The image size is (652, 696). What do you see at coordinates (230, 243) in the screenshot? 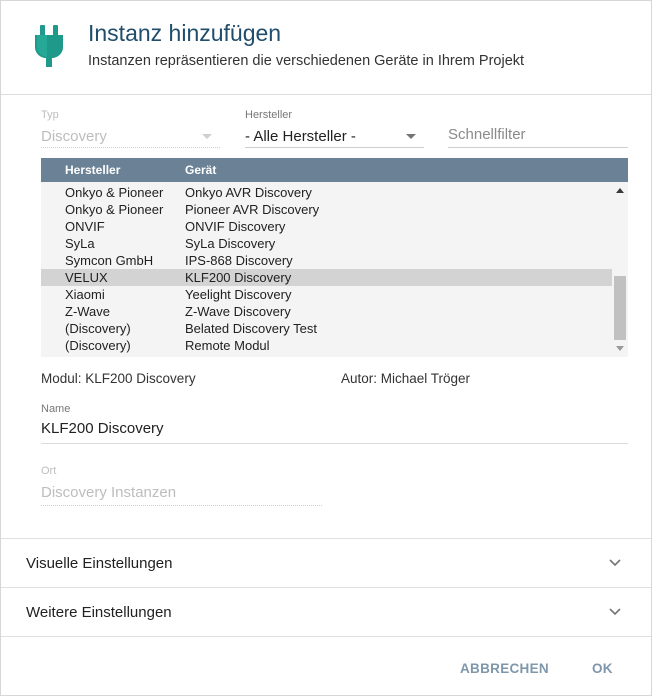
I see `cell-device: SyLa Discovery` at bounding box center [230, 243].